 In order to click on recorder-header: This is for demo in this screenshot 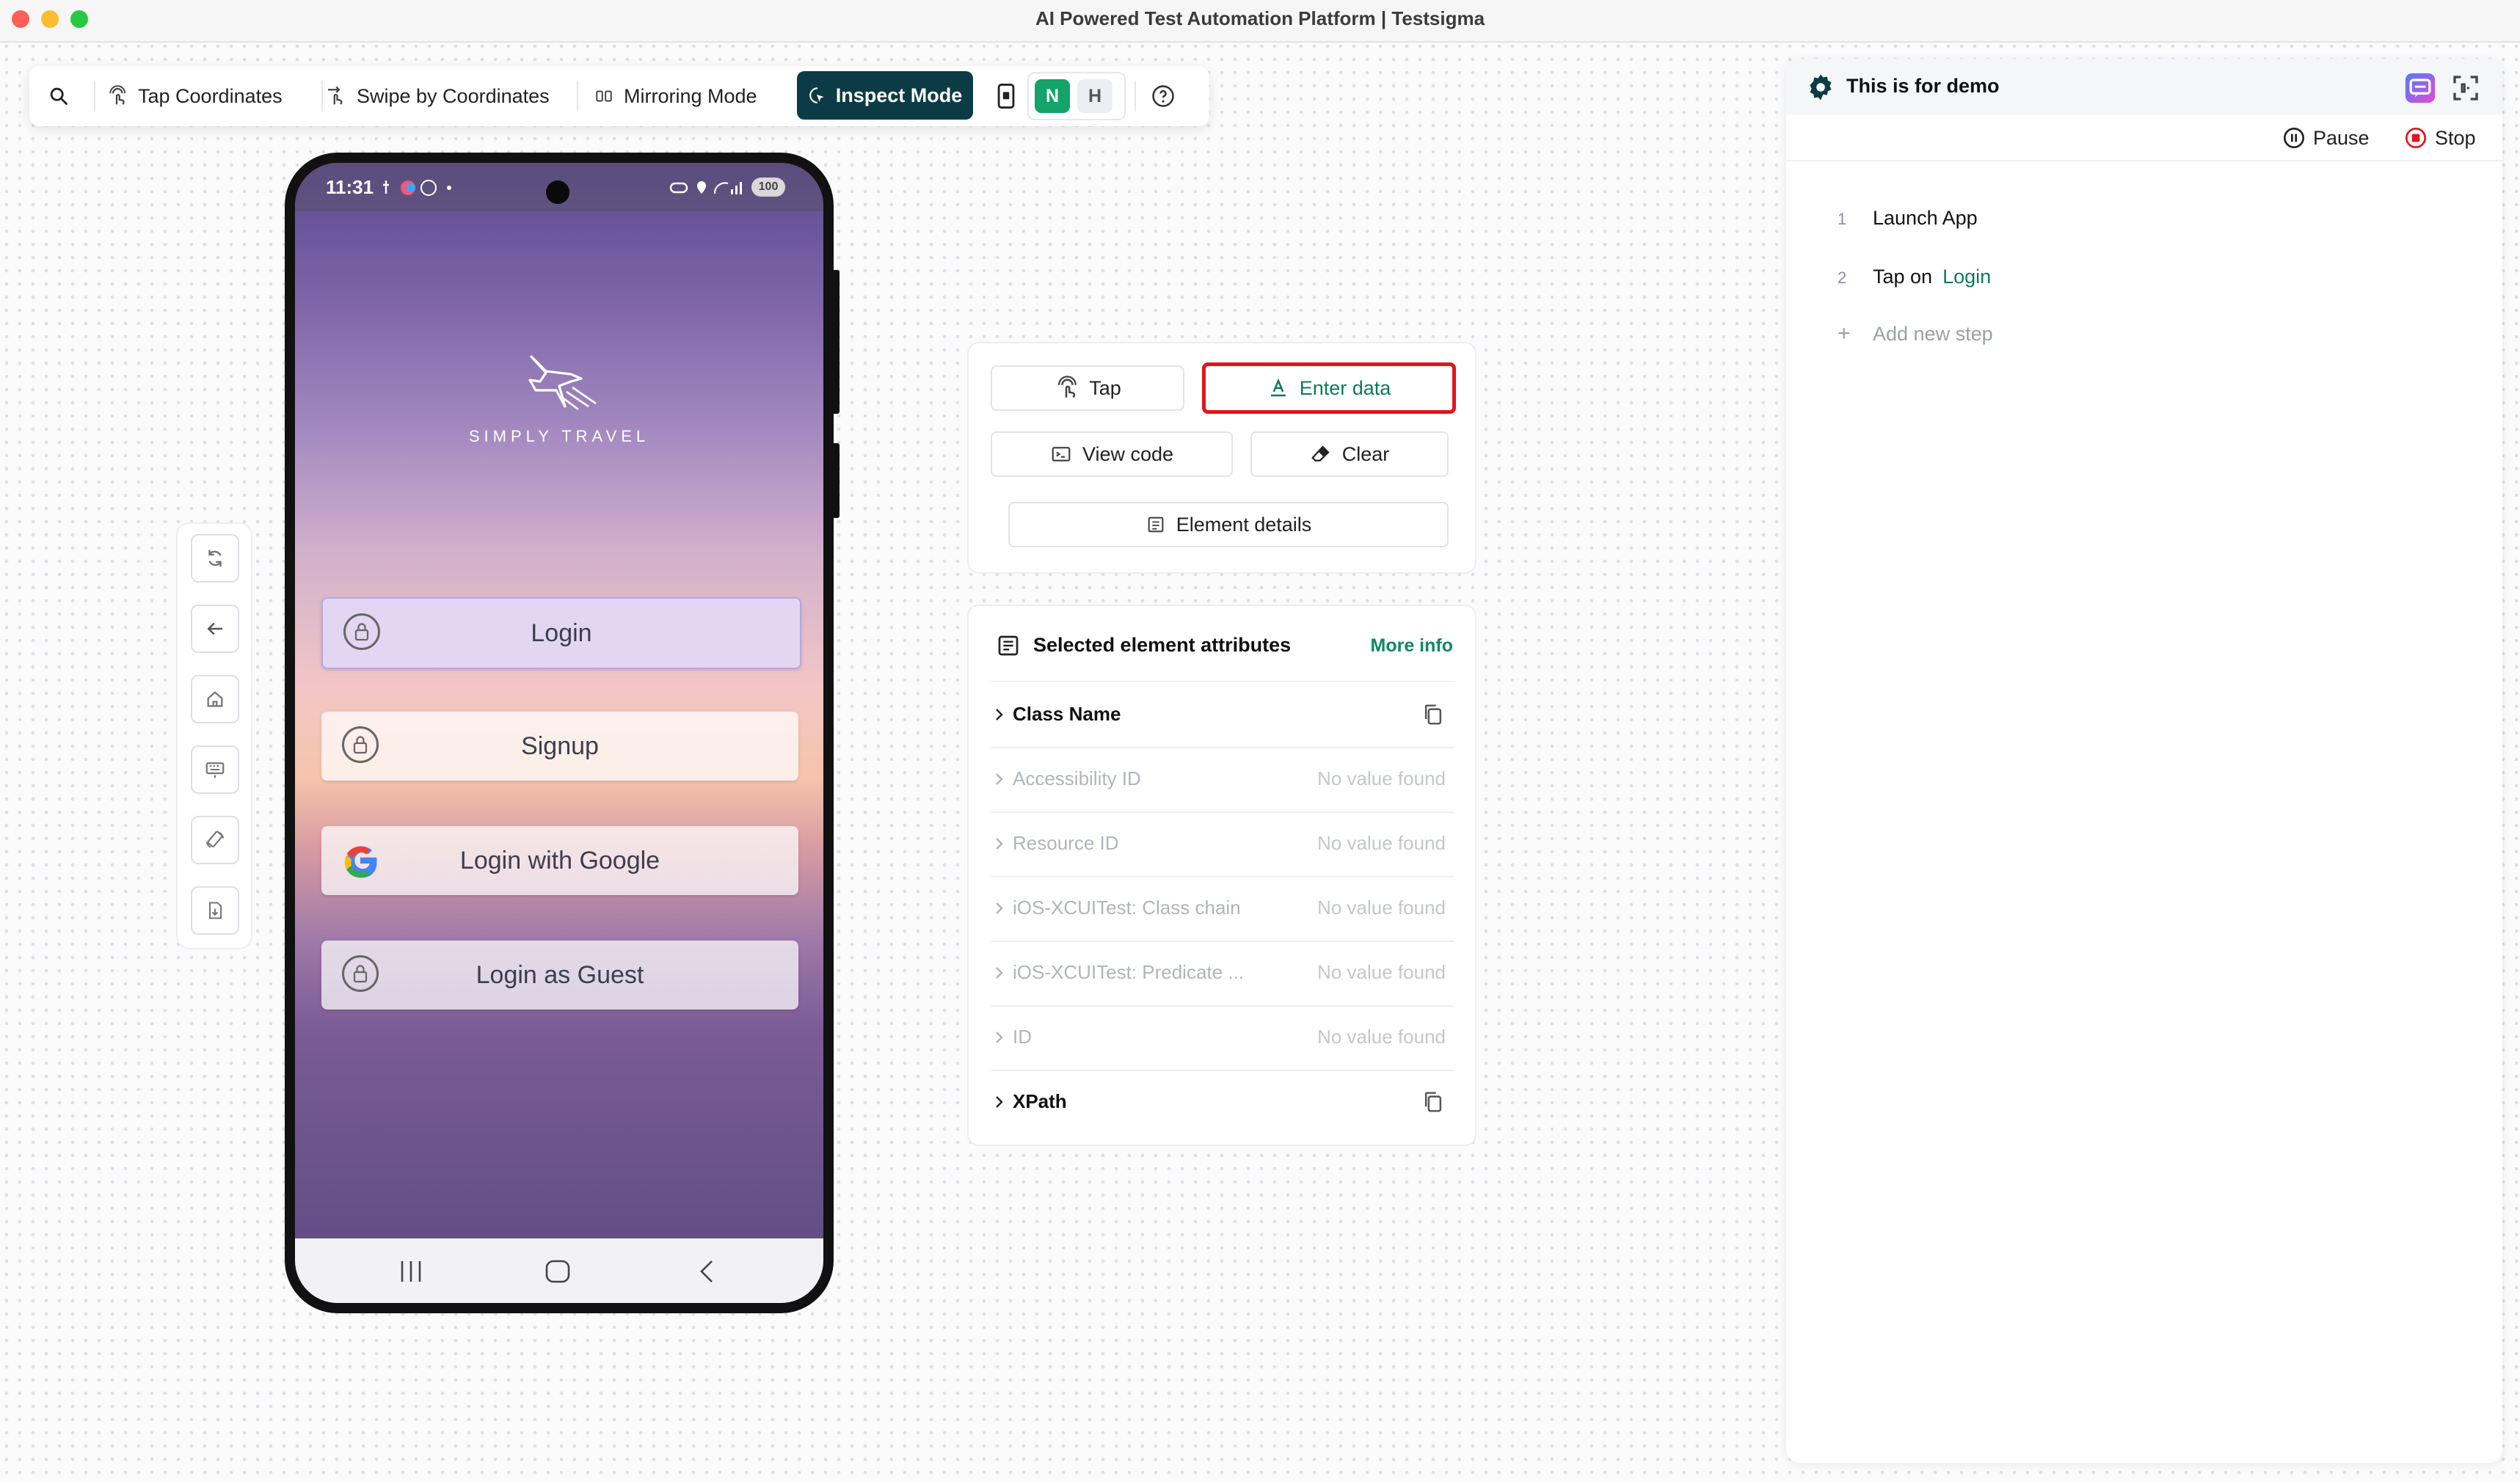, I will do `click(2144, 86)`.